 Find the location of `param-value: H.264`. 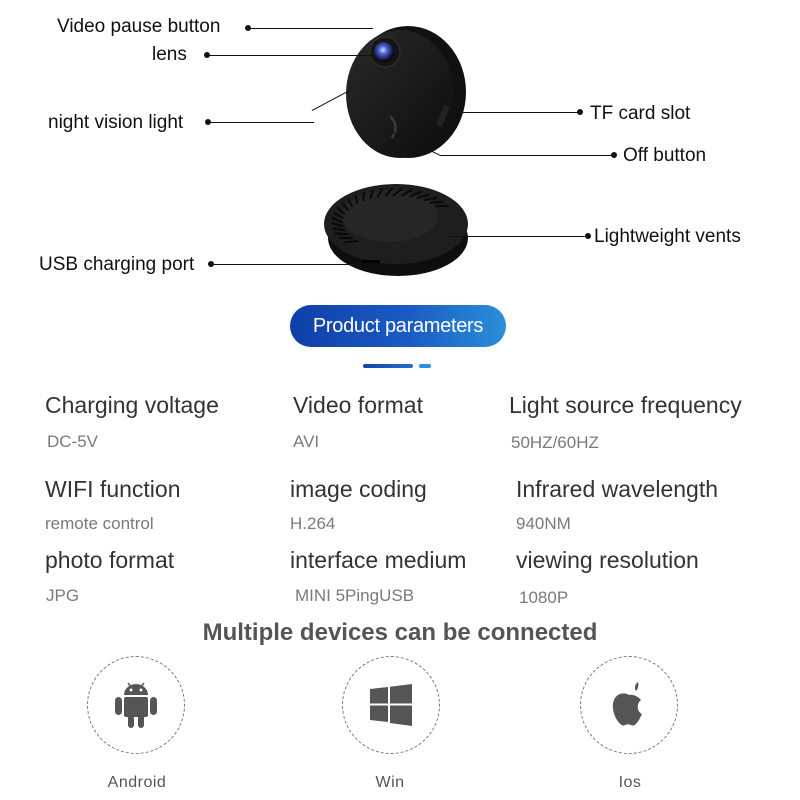

param-value: H.264 is located at coordinates (313, 523).